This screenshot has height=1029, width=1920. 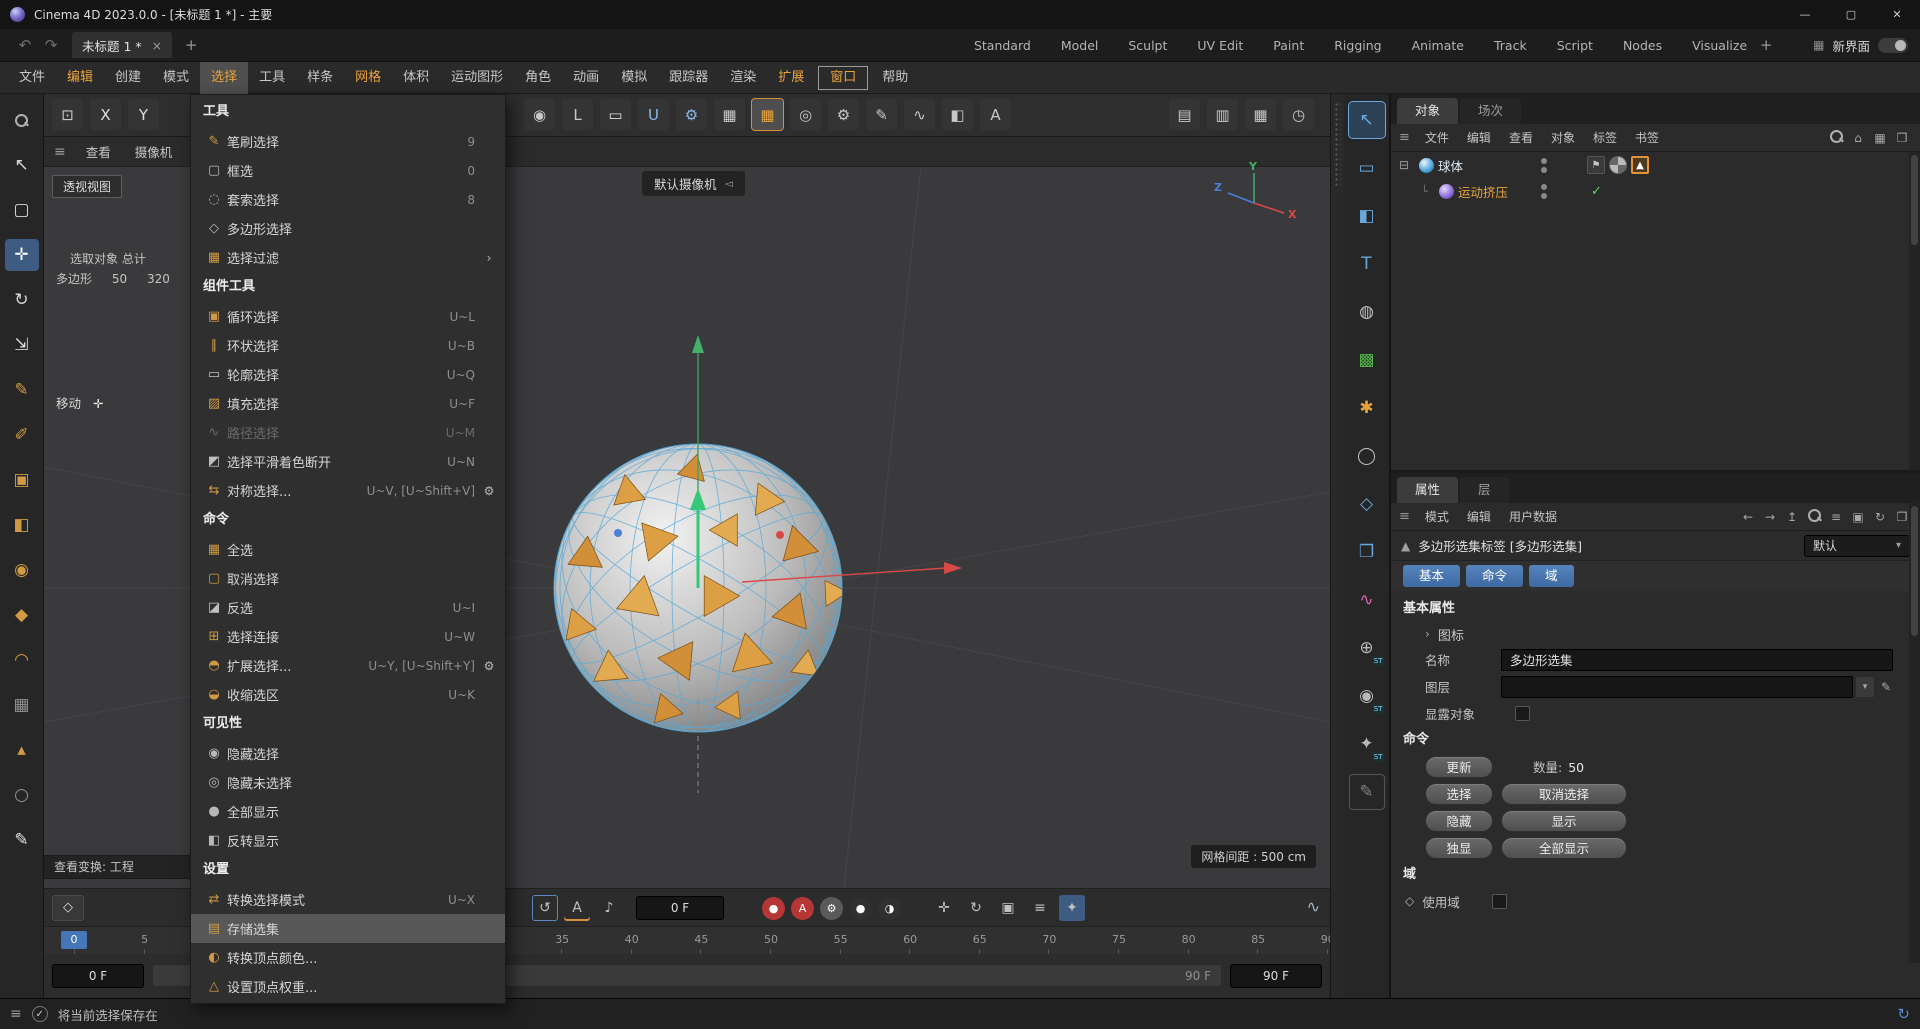 What do you see at coordinates (1459, 766) in the screenshot?
I see `update-button: 更新` at bounding box center [1459, 766].